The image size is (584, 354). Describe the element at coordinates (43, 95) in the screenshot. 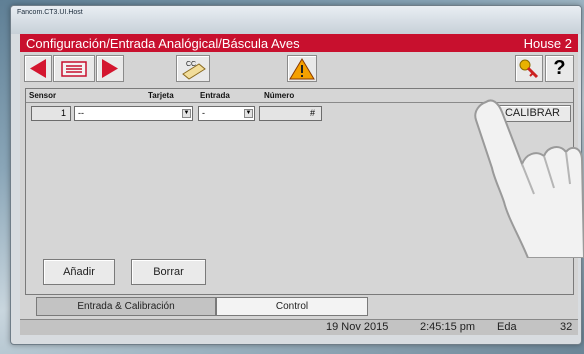

I see `header-sensor: Sensor` at that location.